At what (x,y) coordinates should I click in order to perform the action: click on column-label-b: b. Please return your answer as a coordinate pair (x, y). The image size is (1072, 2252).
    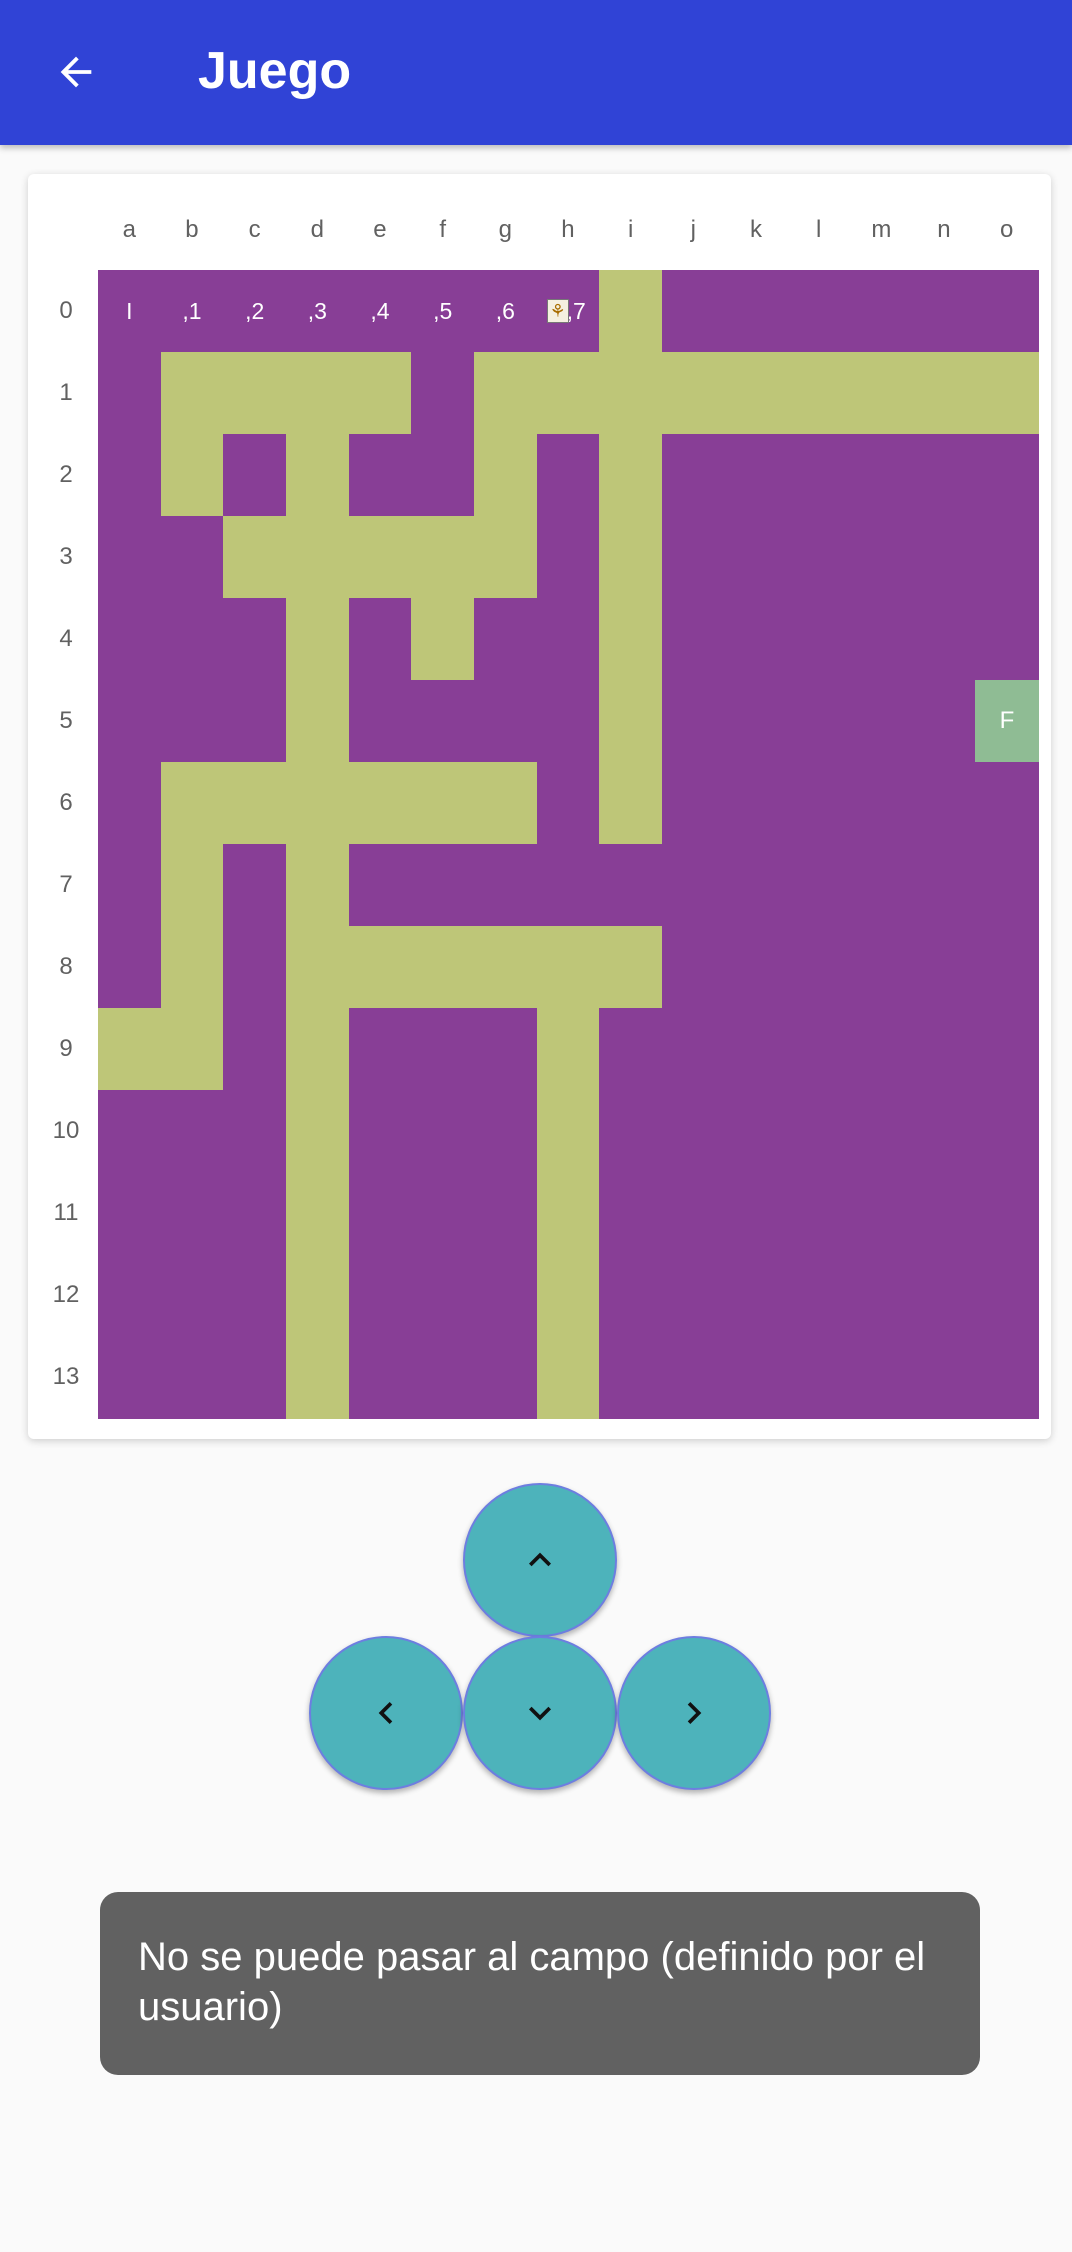
    Looking at the image, I should click on (192, 229).